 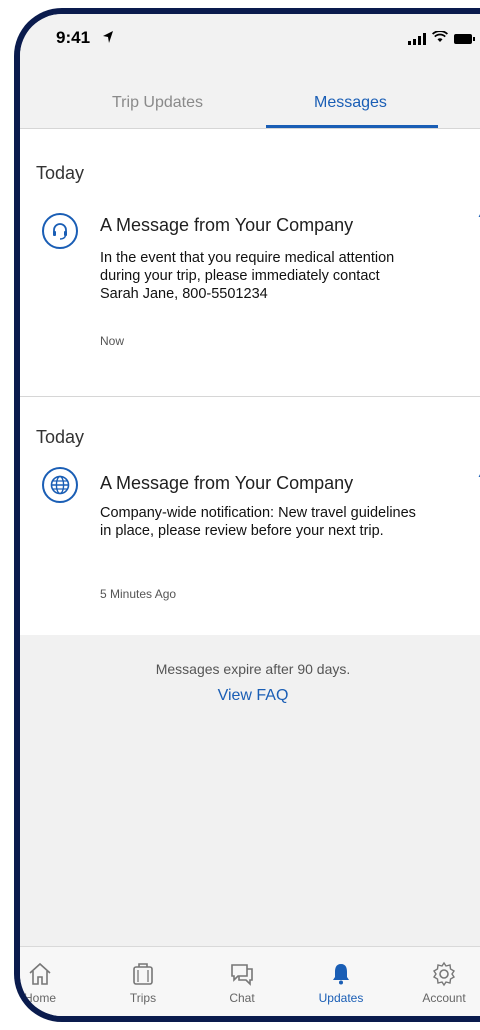 I want to click on status-bar: 9:41, so click(x=250, y=40).